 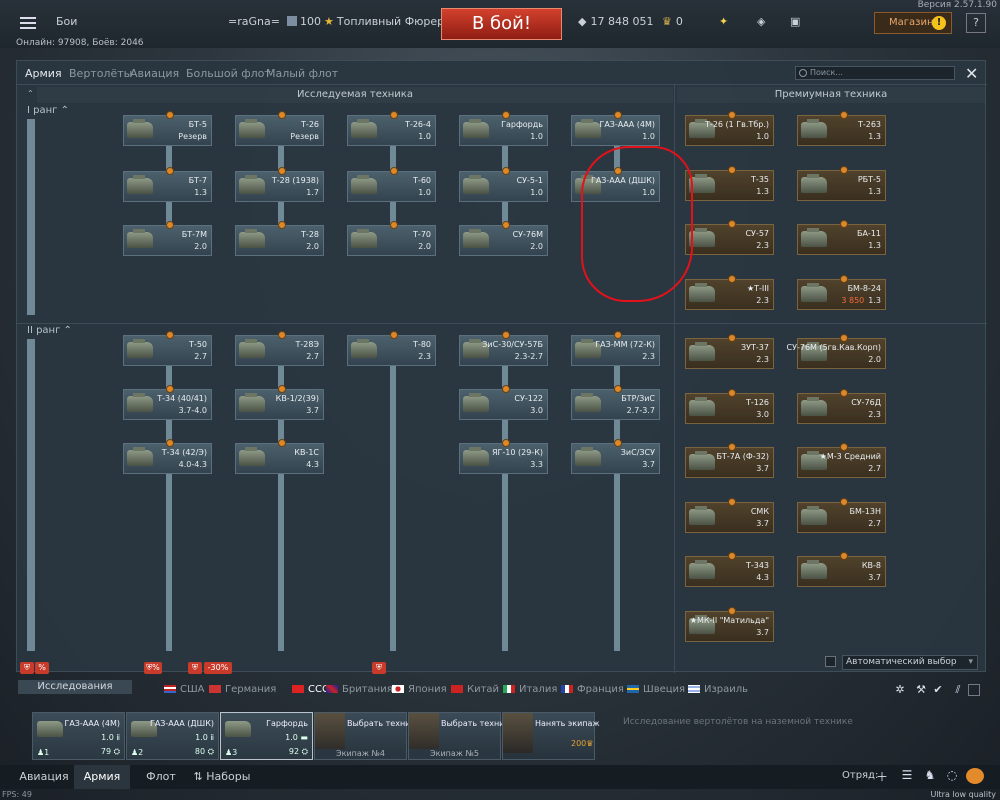 I want to click on premium-vehicle-card: Т-126 3.0, so click(x=729, y=406).